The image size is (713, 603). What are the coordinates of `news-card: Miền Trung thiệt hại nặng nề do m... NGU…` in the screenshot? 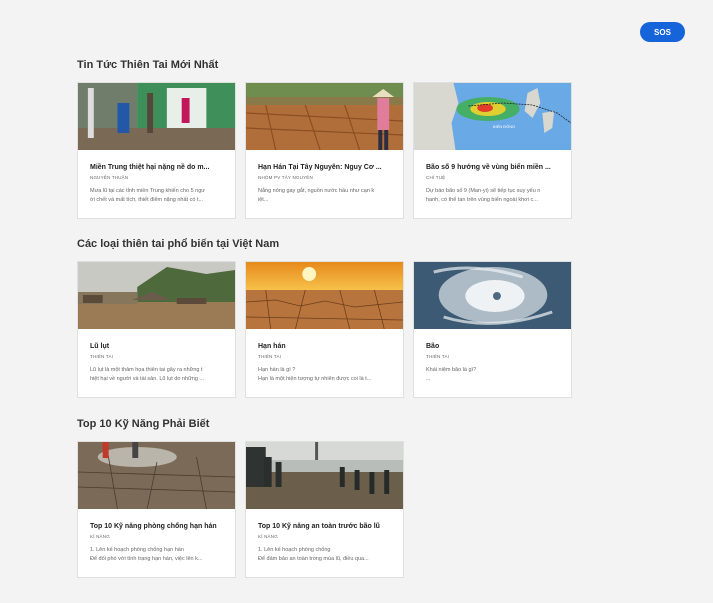 It's located at (156, 150).